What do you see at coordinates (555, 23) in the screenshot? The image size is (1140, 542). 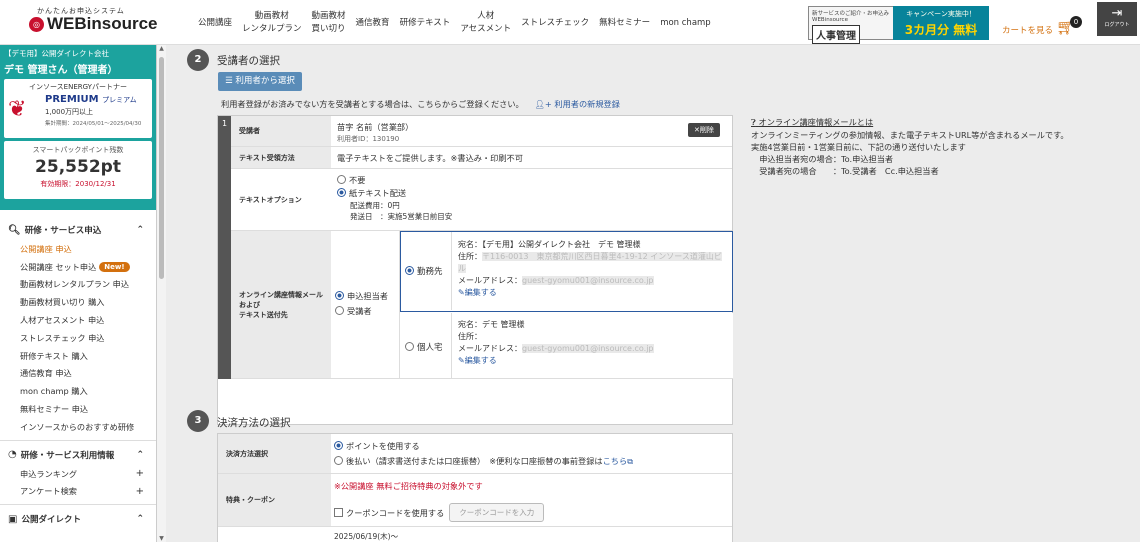 I see `nav-item-6: ストレスチェック` at bounding box center [555, 23].